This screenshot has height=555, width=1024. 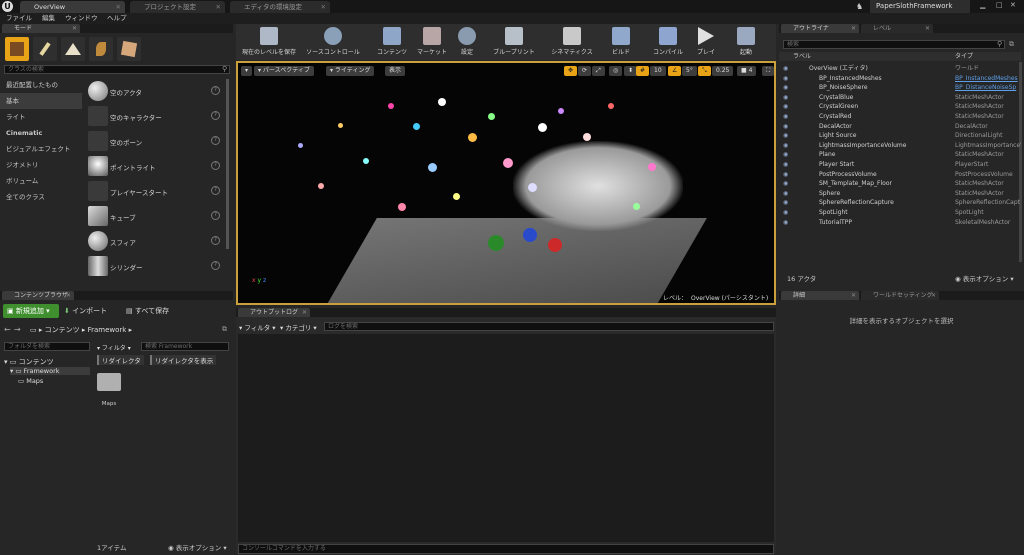 I want to click on forward-button: →, so click(x=17, y=329).